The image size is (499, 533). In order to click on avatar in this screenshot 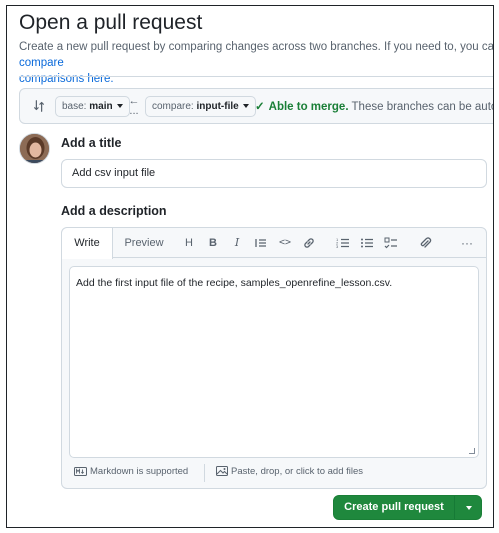, I will do `click(34, 148)`.